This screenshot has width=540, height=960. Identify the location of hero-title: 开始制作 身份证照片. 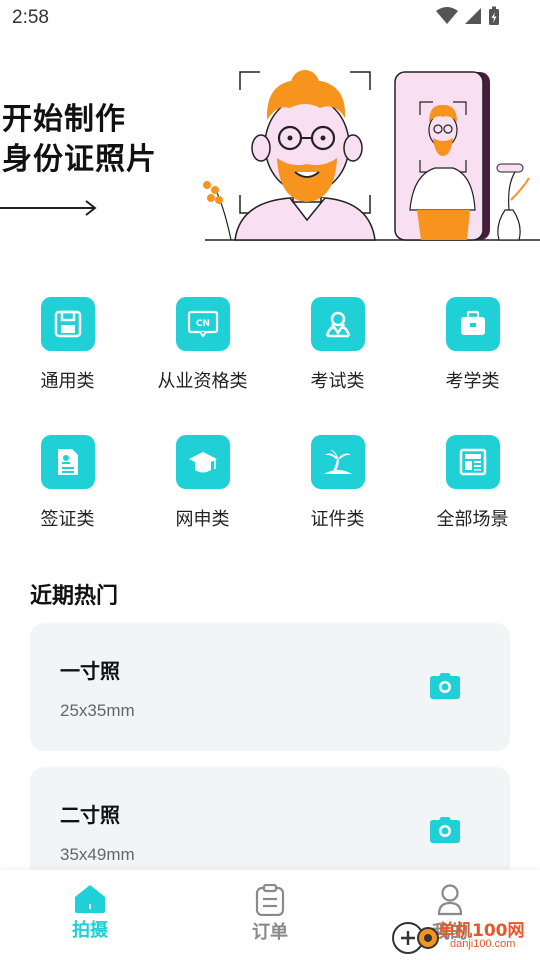
(79, 140).